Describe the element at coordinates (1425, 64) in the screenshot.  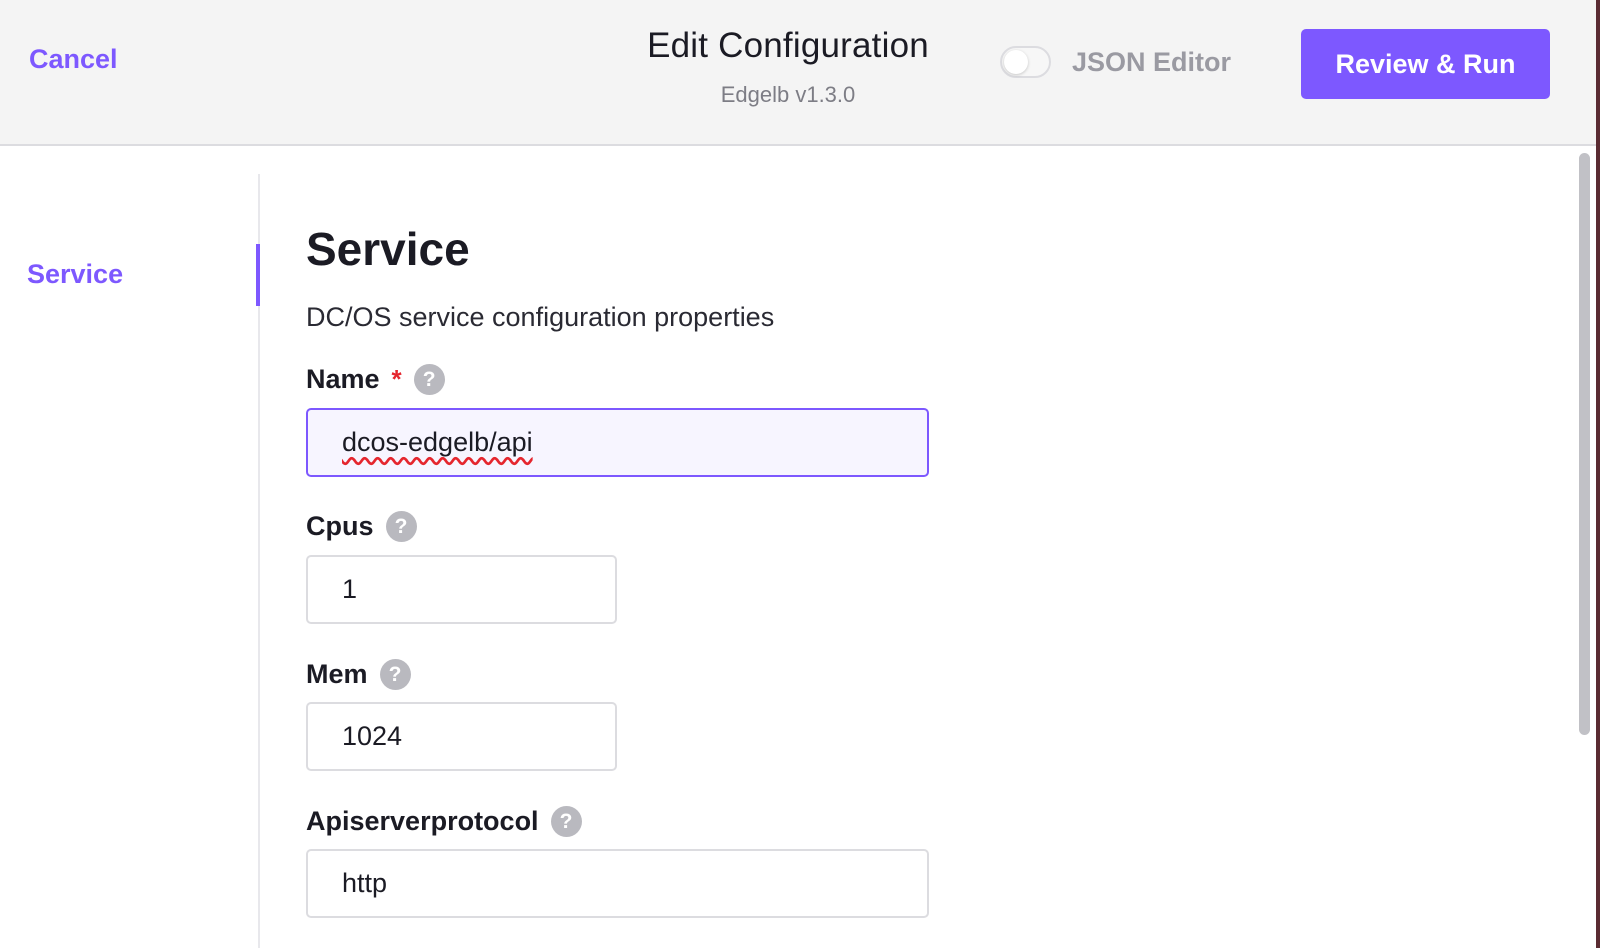
I see `review-and-run-button: Review & Run` at that location.